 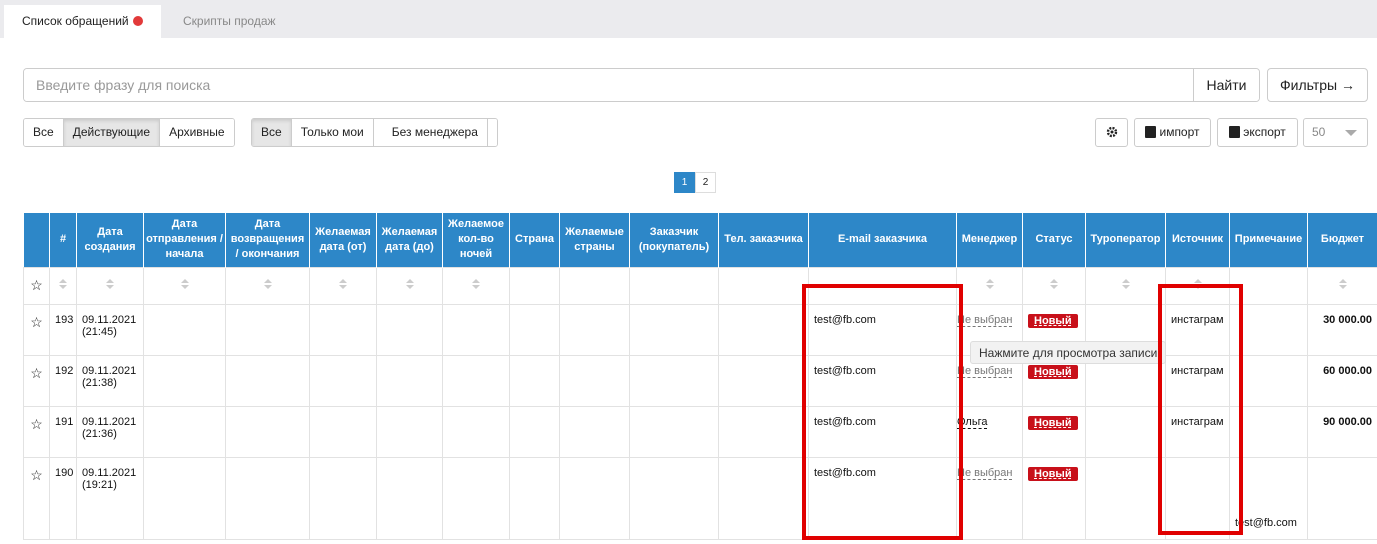 What do you see at coordinates (1335, 132) in the screenshot?
I see `per-page-select: 50` at bounding box center [1335, 132].